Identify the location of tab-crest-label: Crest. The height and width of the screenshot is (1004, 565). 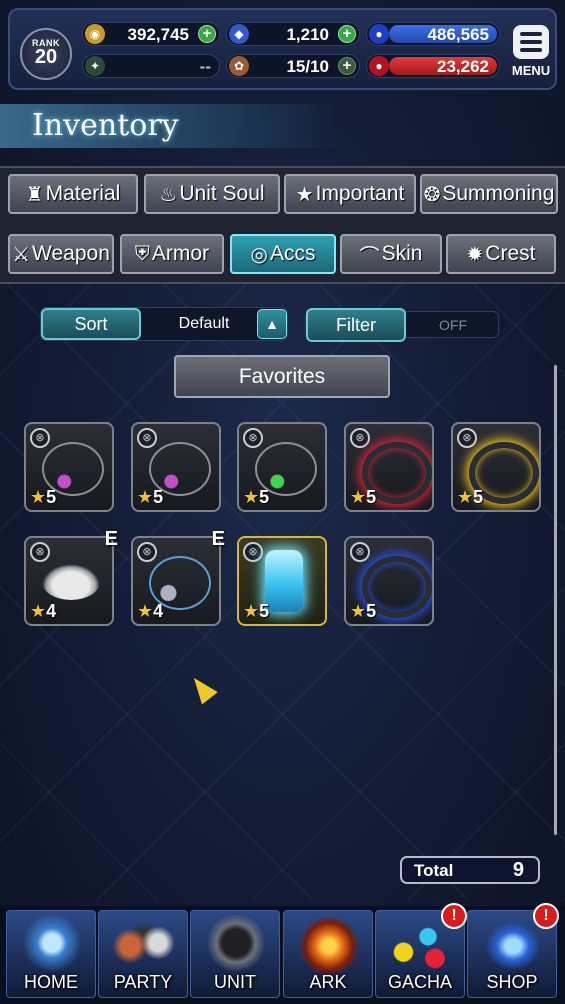
(510, 253).